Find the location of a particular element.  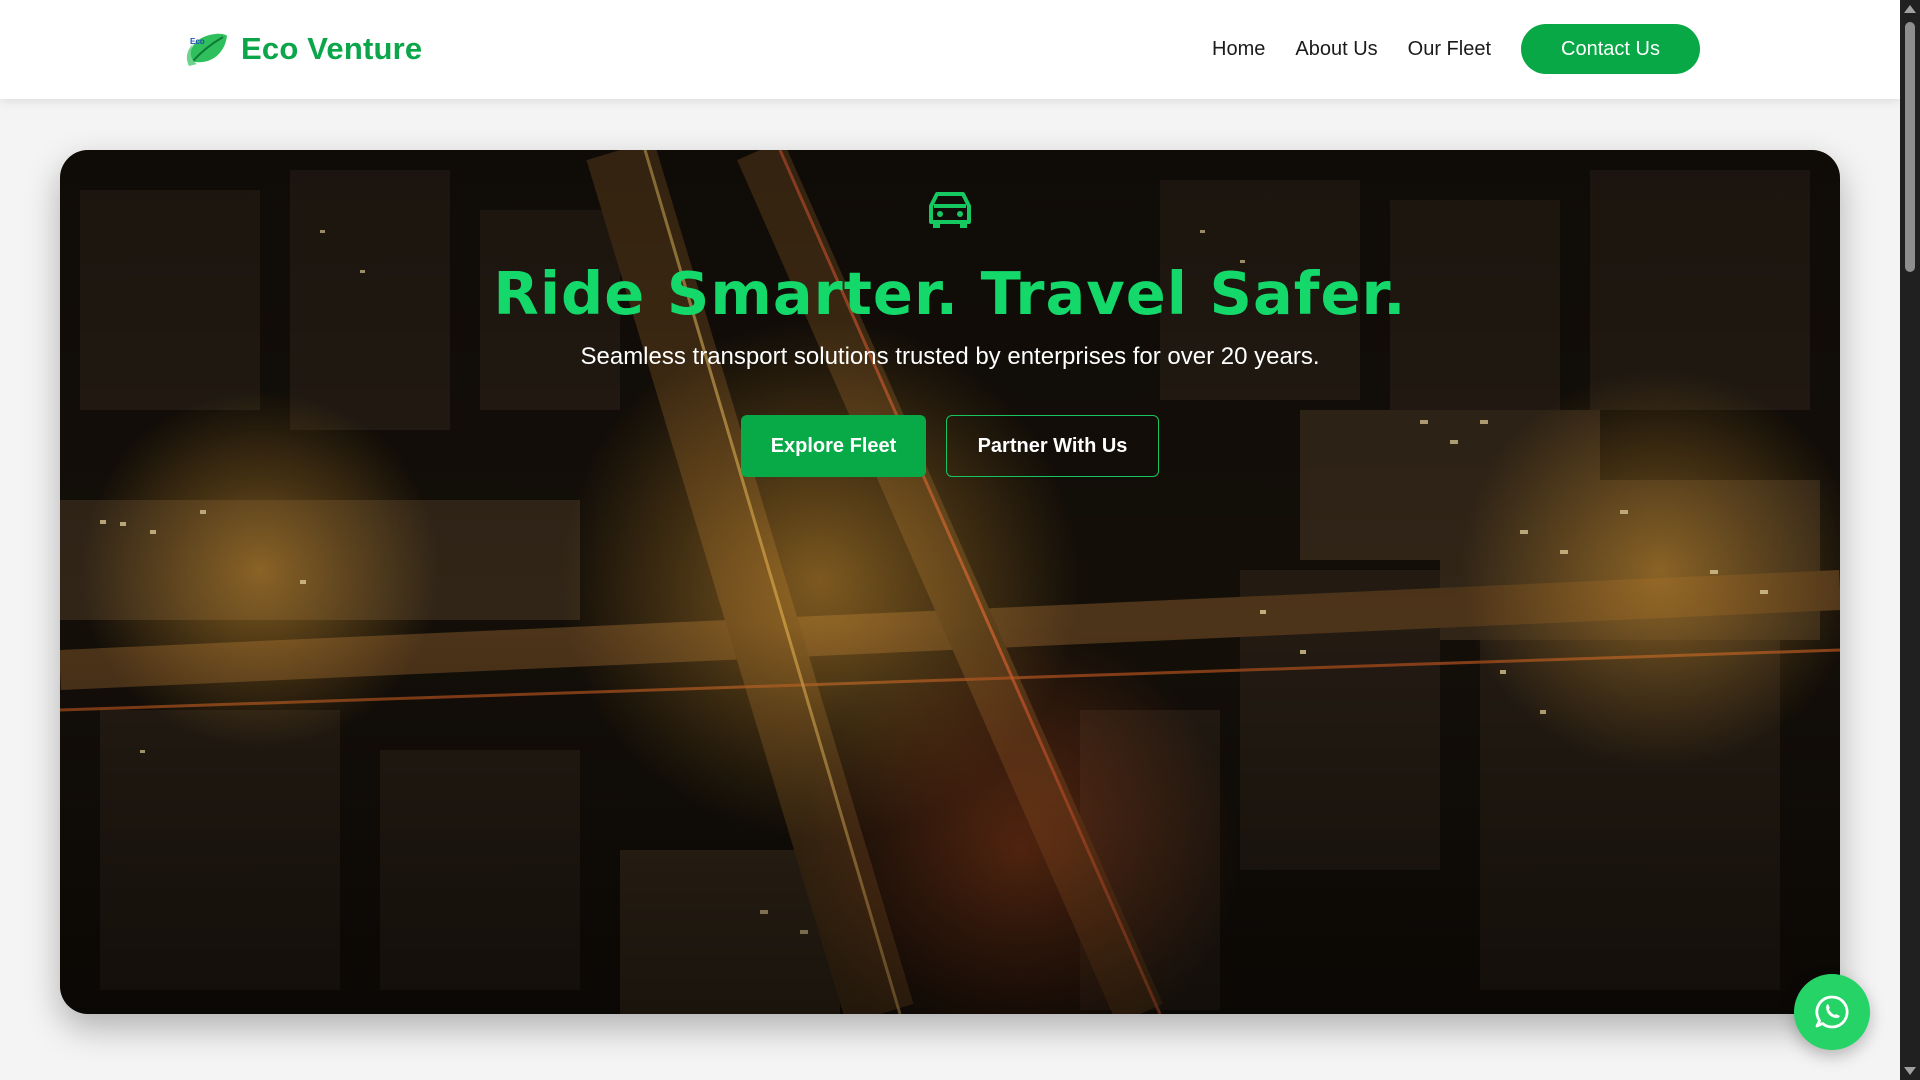

nav-home: Home is located at coordinates (1238, 49).